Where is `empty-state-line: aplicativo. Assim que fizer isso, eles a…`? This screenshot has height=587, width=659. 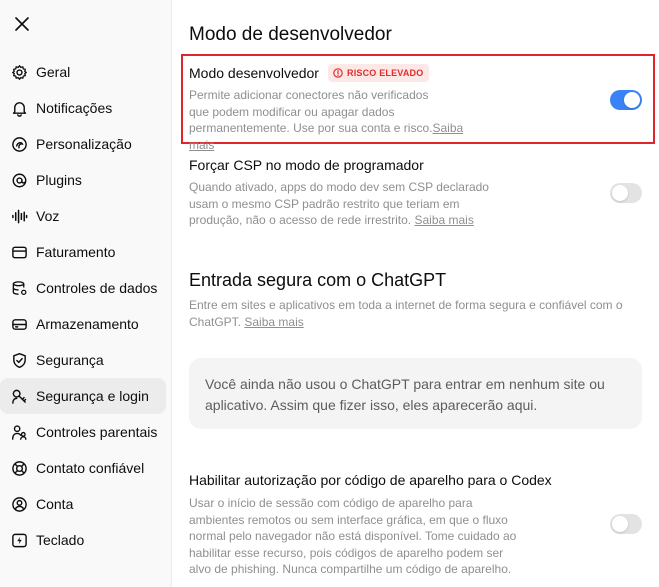
empty-state-line: aplicativo. Assim que fizer isso, eles a… is located at coordinates (371, 405).